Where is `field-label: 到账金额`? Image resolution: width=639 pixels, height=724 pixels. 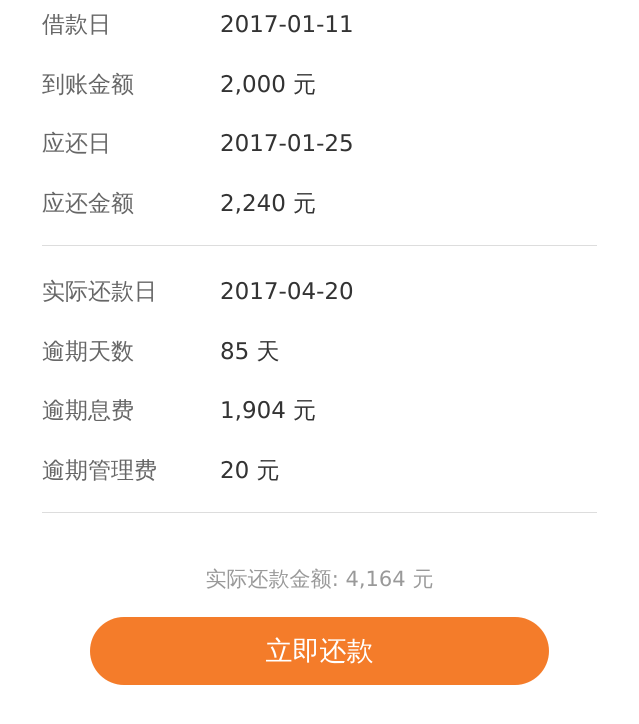
field-label: 到账金额 is located at coordinates (88, 85).